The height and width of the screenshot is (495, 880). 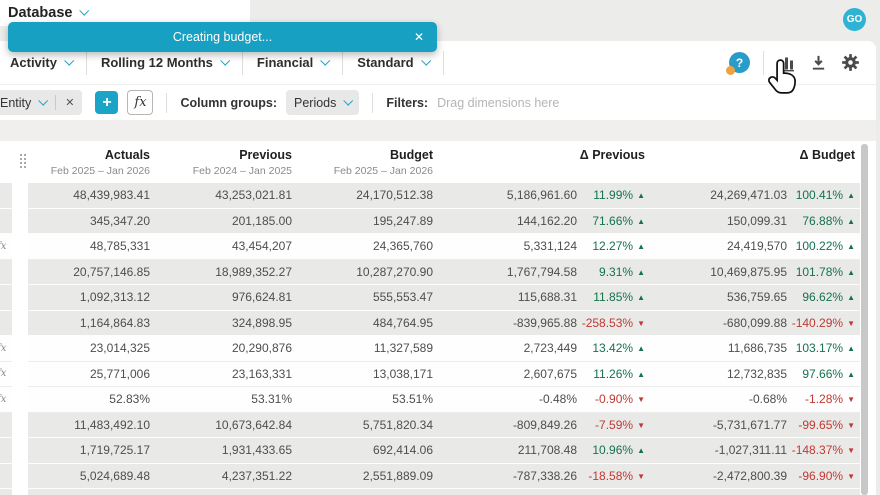 What do you see at coordinates (119, 373) in the screenshot?
I see `cell-actuals: 25,771,006` at bounding box center [119, 373].